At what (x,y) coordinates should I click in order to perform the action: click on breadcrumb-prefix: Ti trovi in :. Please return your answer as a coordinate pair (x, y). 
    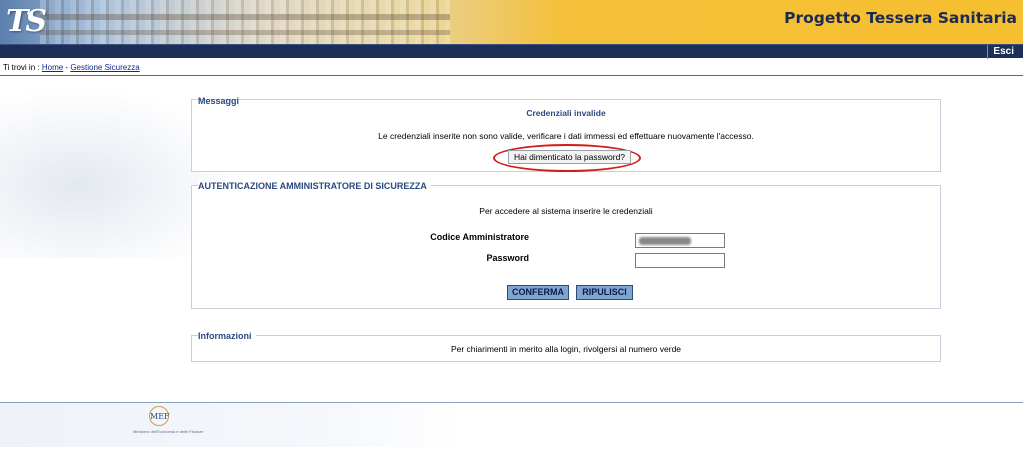
    Looking at the image, I should click on (21, 67).